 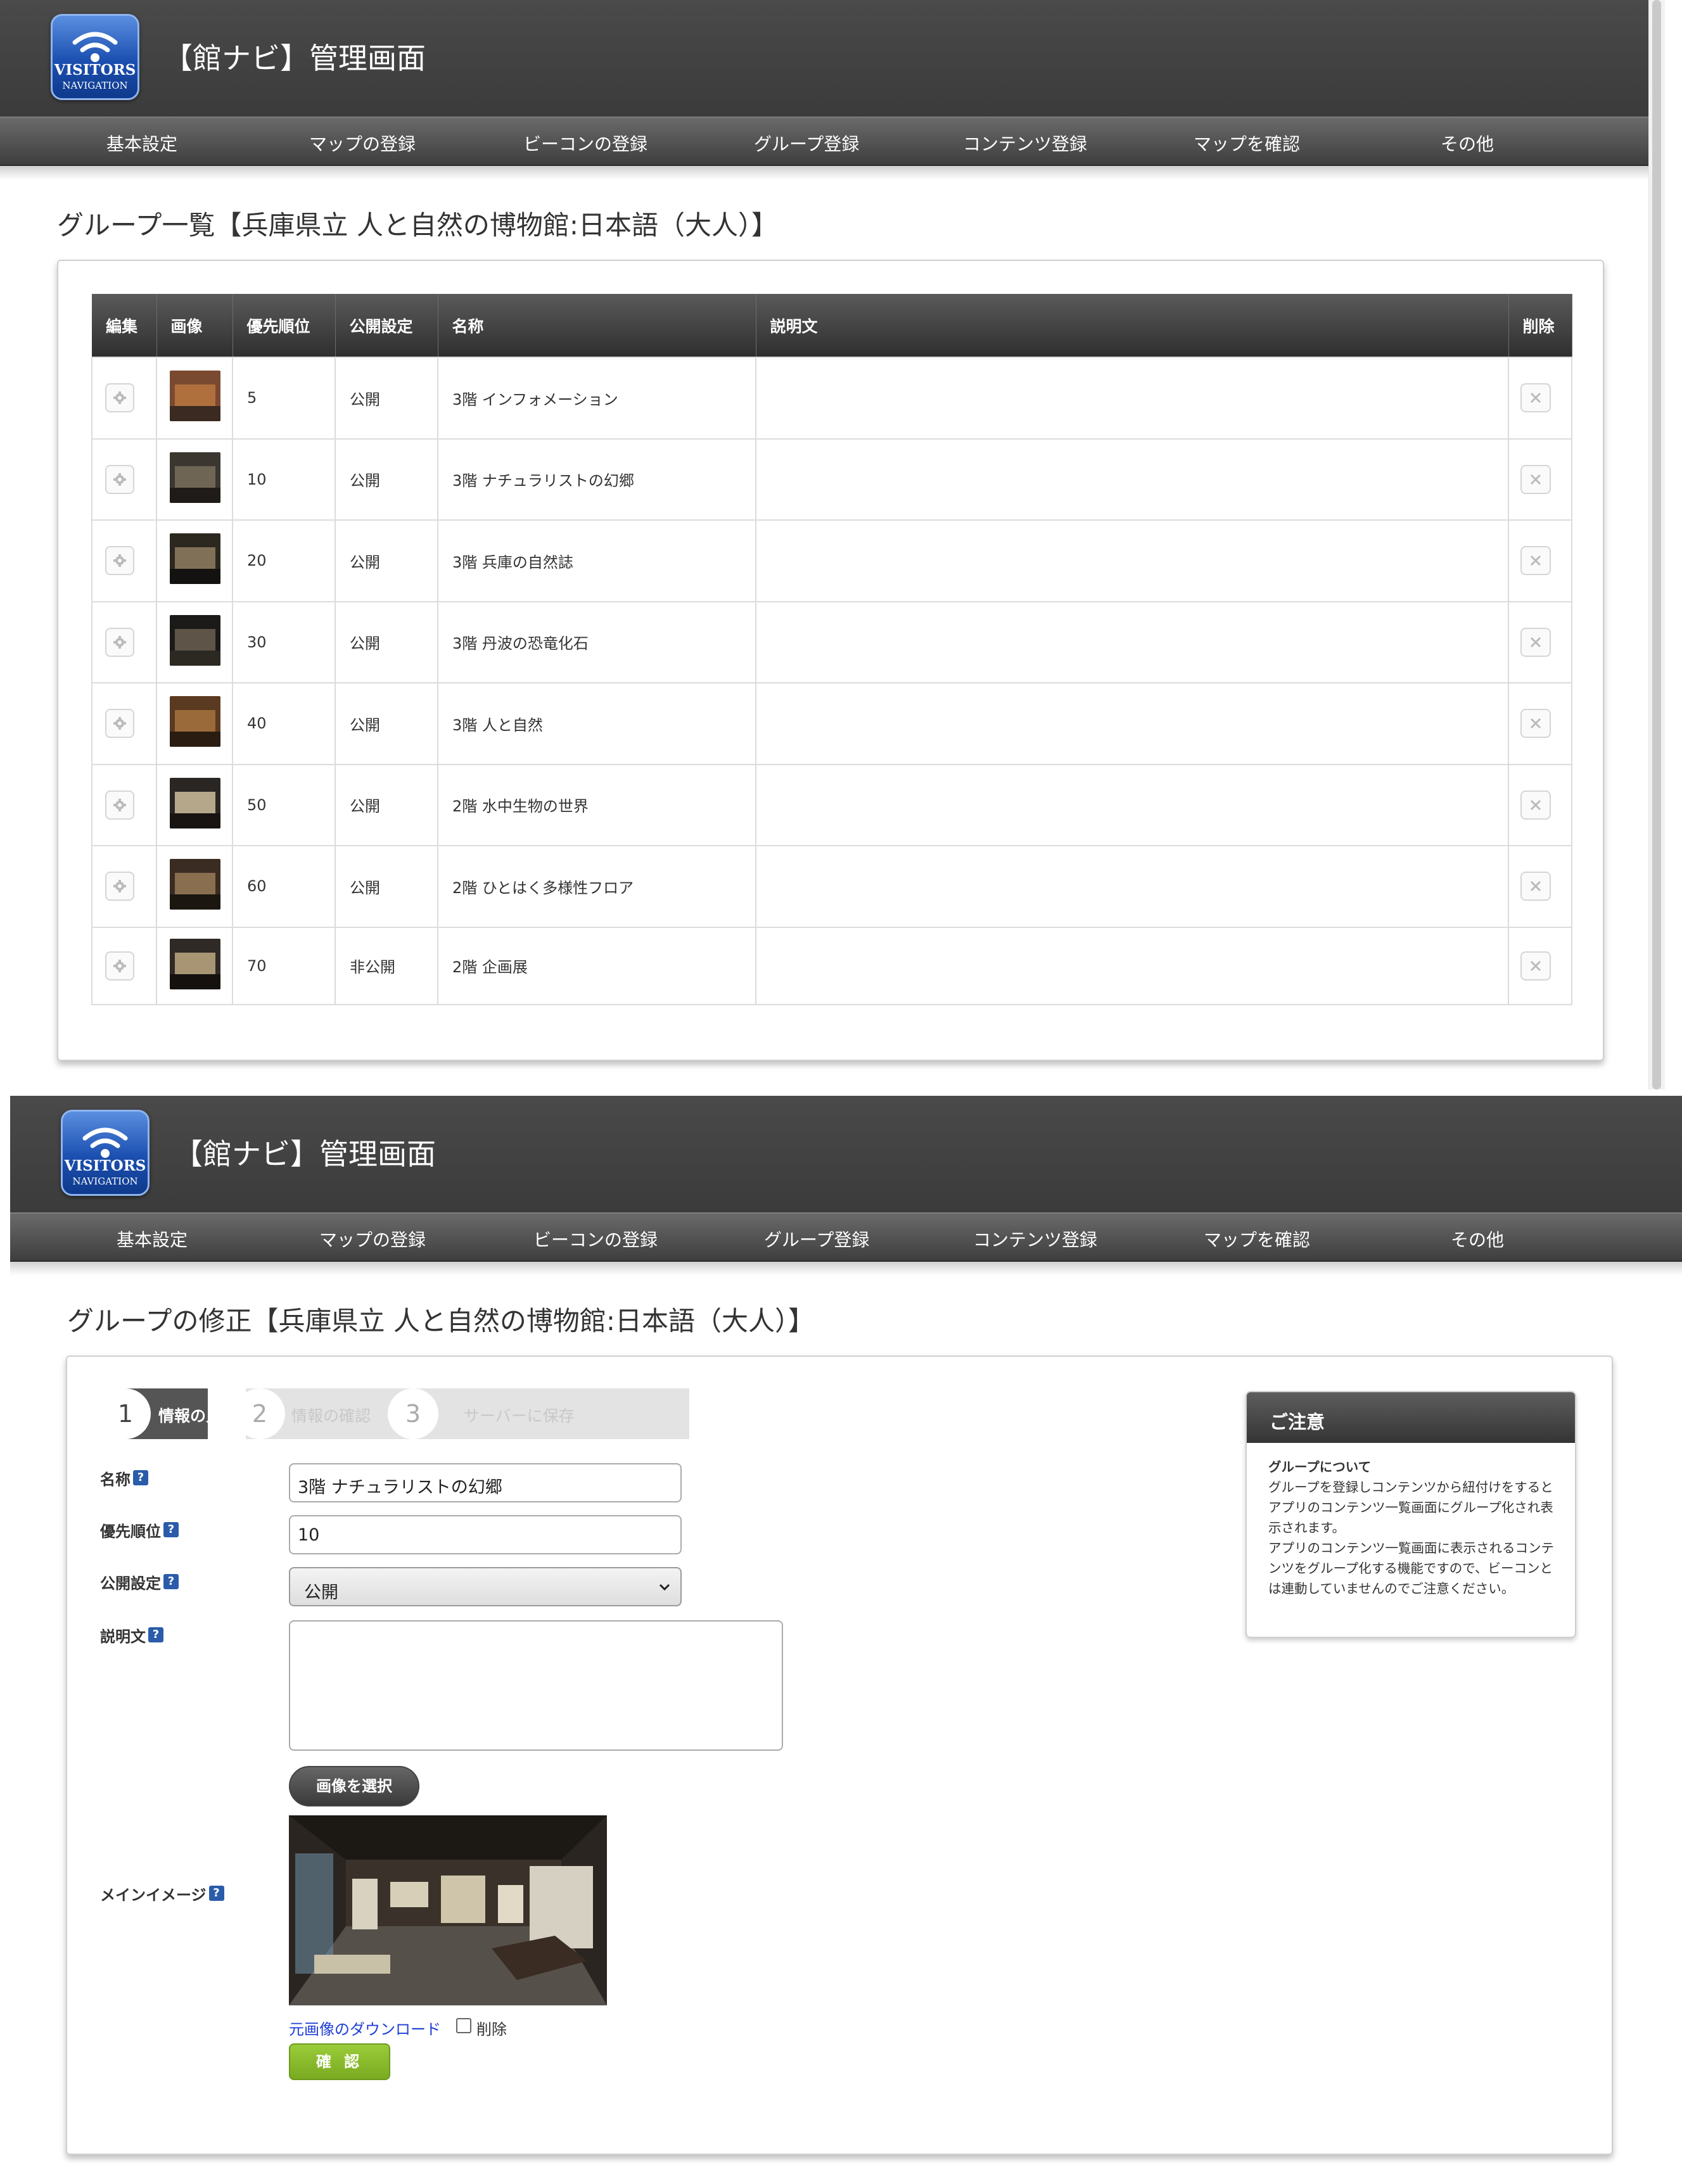 I want to click on priority-input: 10, so click(x=485, y=1534).